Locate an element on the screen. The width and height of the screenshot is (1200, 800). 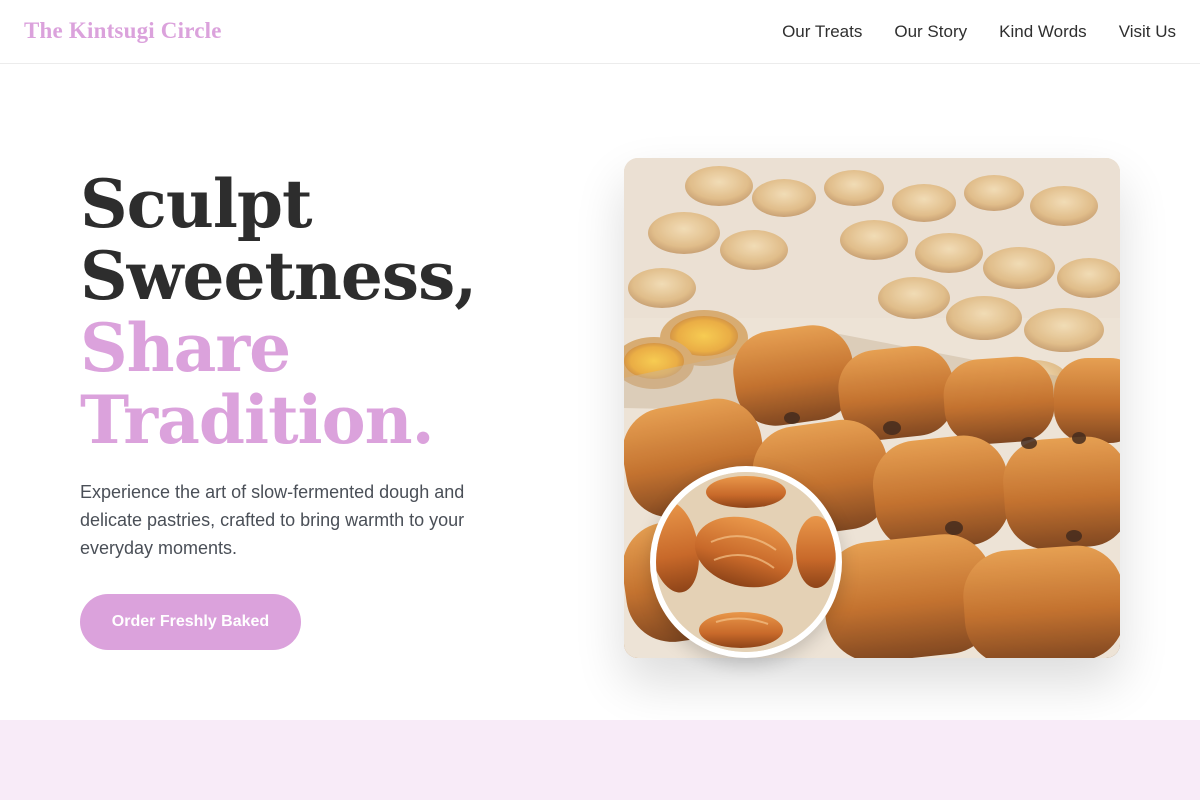
hero-title-line-2: Sweetness, is located at coordinates (278, 276).